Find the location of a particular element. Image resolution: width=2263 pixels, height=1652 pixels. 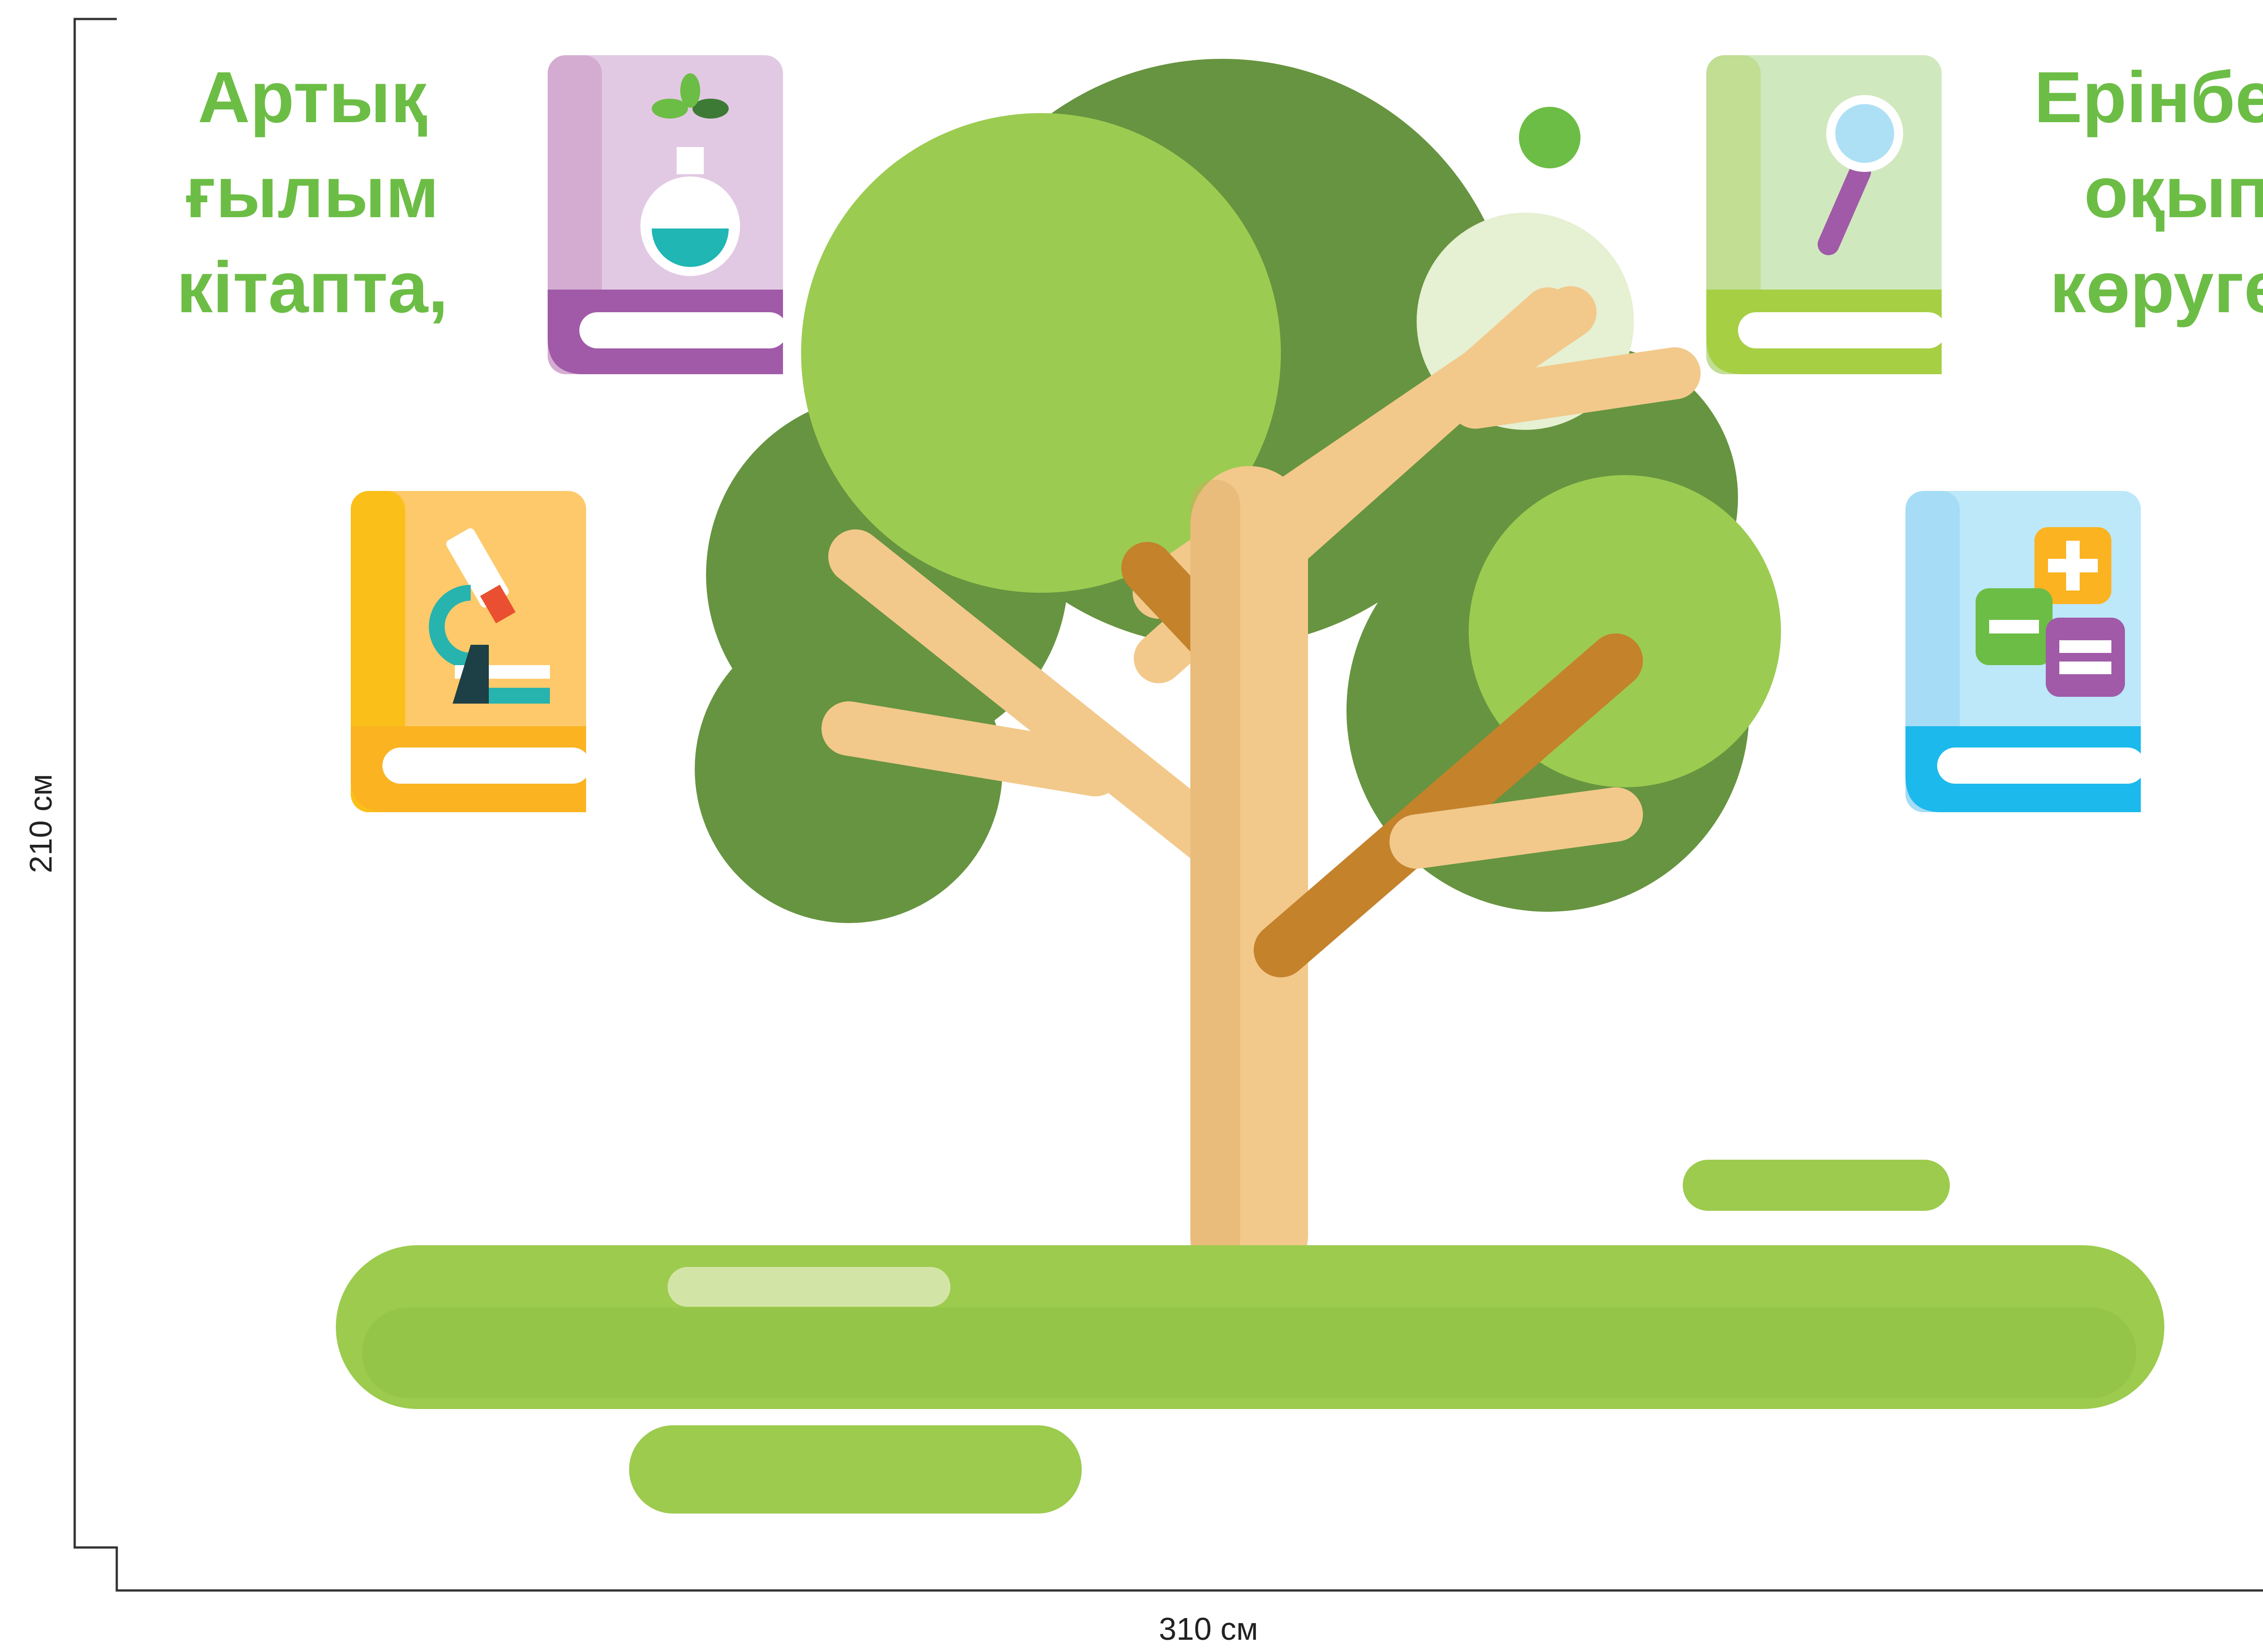

book-magnifier is located at coordinates (1826, 214).